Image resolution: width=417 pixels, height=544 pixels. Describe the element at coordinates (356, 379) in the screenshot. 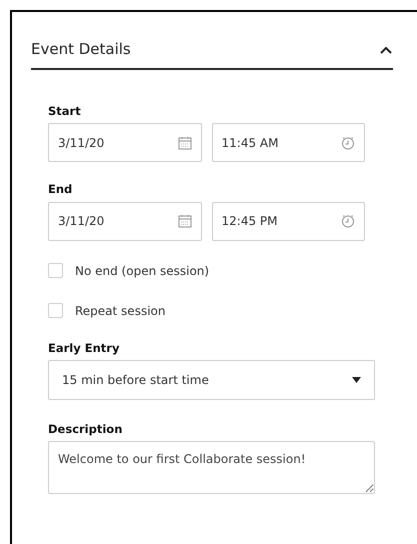

I see `dropdown-arrow-icon` at that location.